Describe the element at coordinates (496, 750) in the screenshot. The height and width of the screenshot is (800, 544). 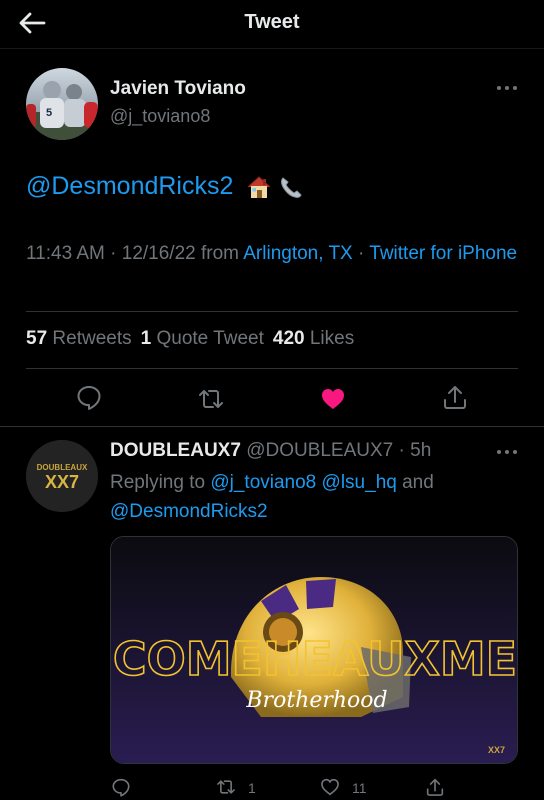
I see `media-badge: XX7` at that location.